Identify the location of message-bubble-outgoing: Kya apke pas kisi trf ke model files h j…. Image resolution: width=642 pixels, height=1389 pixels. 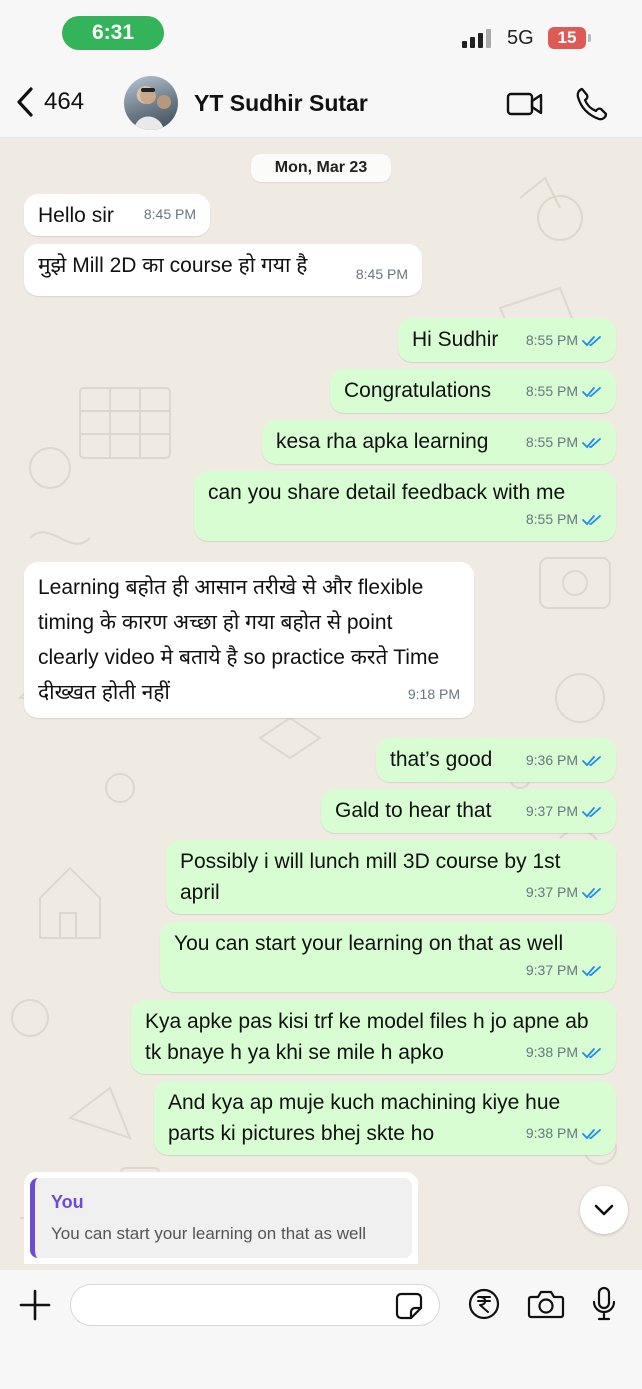
(373, 1037).